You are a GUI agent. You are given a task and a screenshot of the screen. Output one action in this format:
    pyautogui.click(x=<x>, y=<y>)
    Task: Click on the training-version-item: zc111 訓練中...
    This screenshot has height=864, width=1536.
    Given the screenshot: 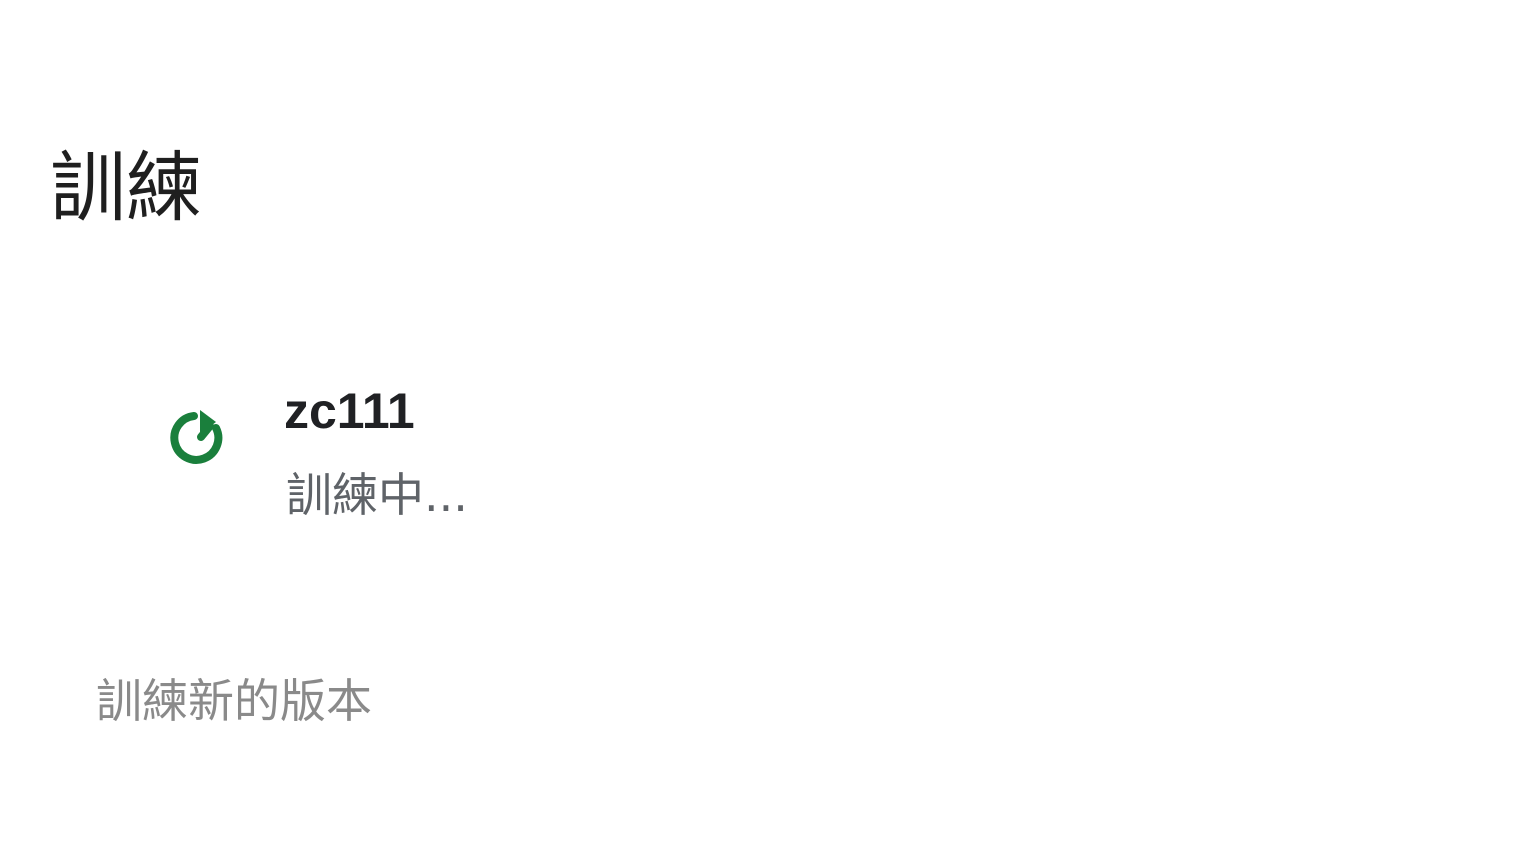 What is the action you would take?
    pyautogui.click(x=378, y=460)
    